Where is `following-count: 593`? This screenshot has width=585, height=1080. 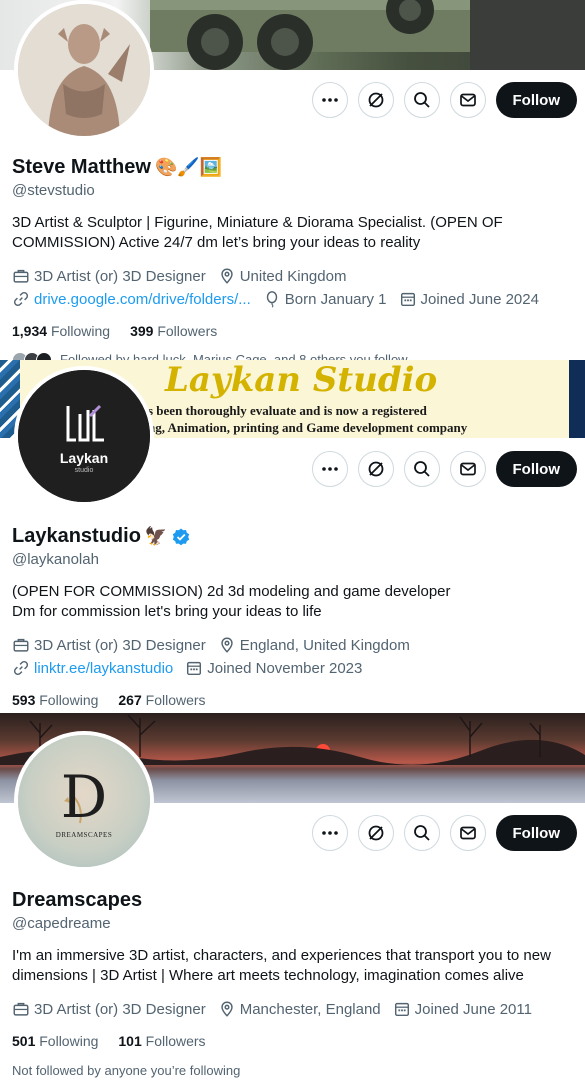 following-count: 593 is located at coordinates (24, 700).